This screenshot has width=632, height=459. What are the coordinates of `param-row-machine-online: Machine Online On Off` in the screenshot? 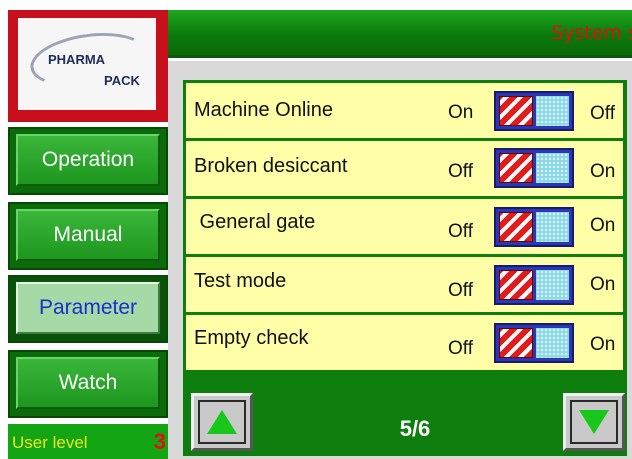 It's located at (404, 110).